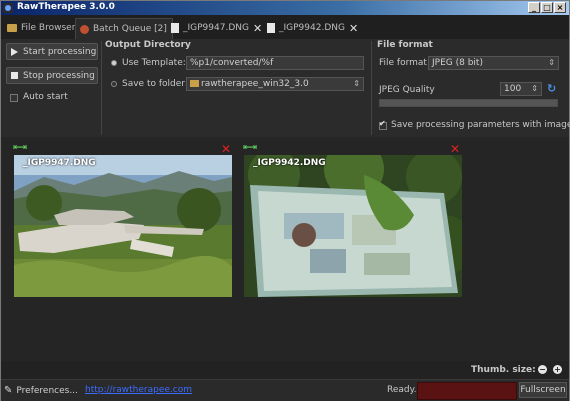  Describe the element at coordinates (48, 28) in the screenshot. I see `tab-label: File Browser` at that location.